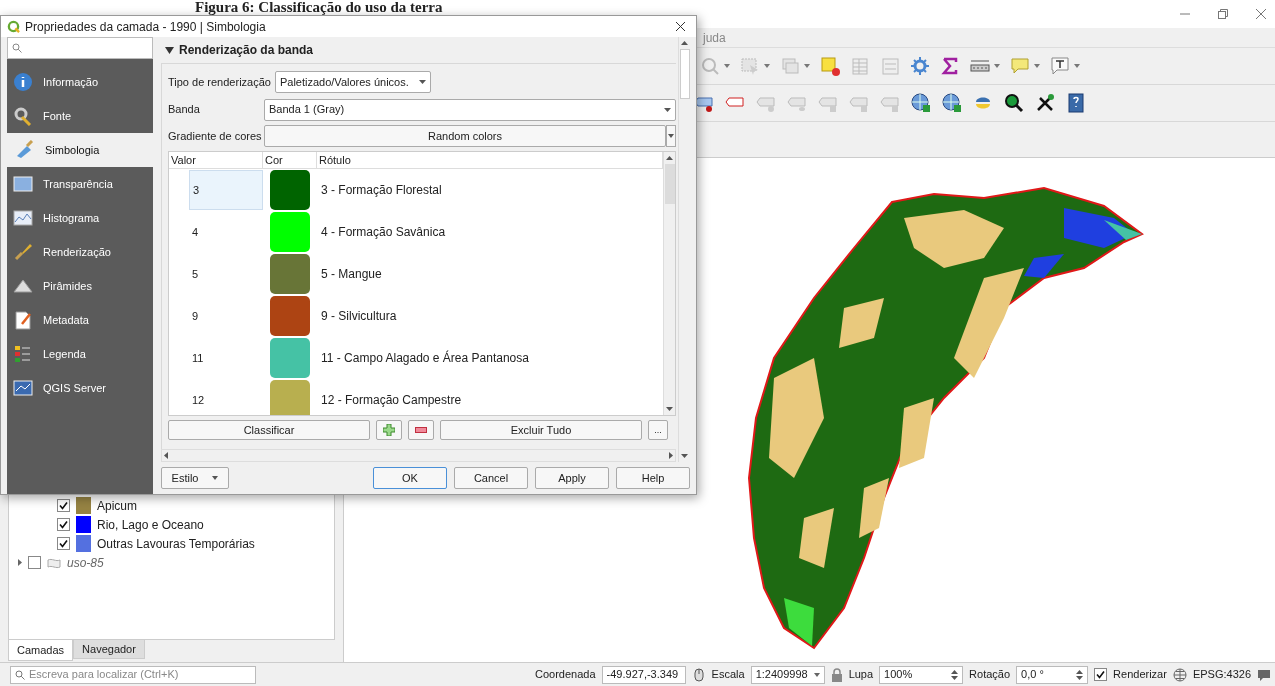  What do you see at coordinates (80, 320) in the screenshot?
I see `sidebar-item: Metadata` at bounding box center [80, 320].